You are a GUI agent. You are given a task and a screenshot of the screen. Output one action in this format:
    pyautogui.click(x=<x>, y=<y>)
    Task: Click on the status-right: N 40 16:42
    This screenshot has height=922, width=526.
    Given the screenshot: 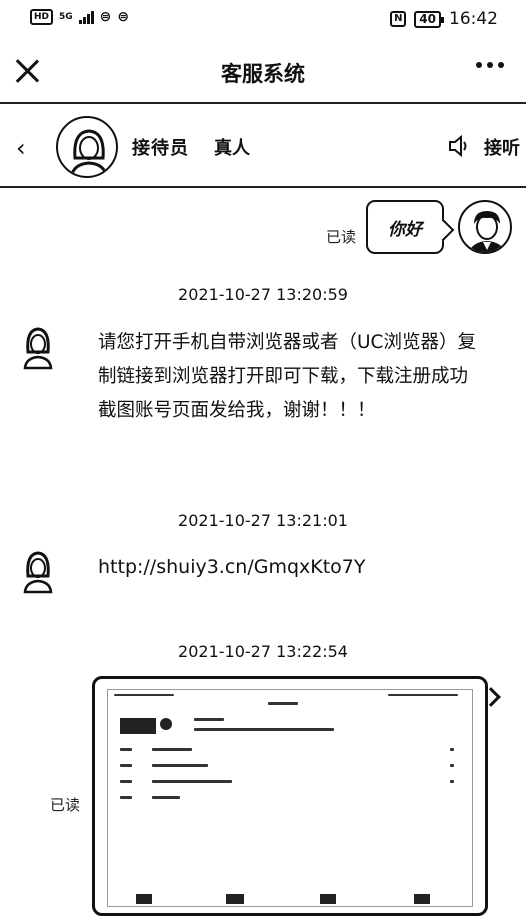 What is the action you would take?
    pyautogui.click(x=444, y=19)
    